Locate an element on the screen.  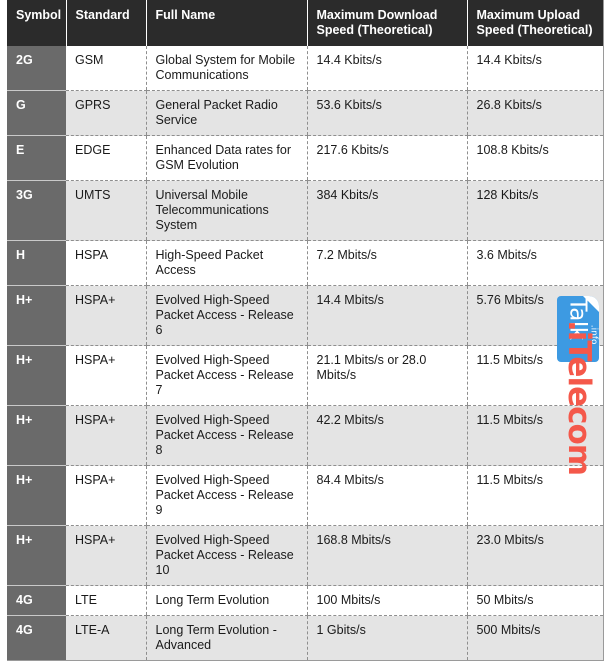
cell-symbol: 2G is located at coordinates (36, 68).